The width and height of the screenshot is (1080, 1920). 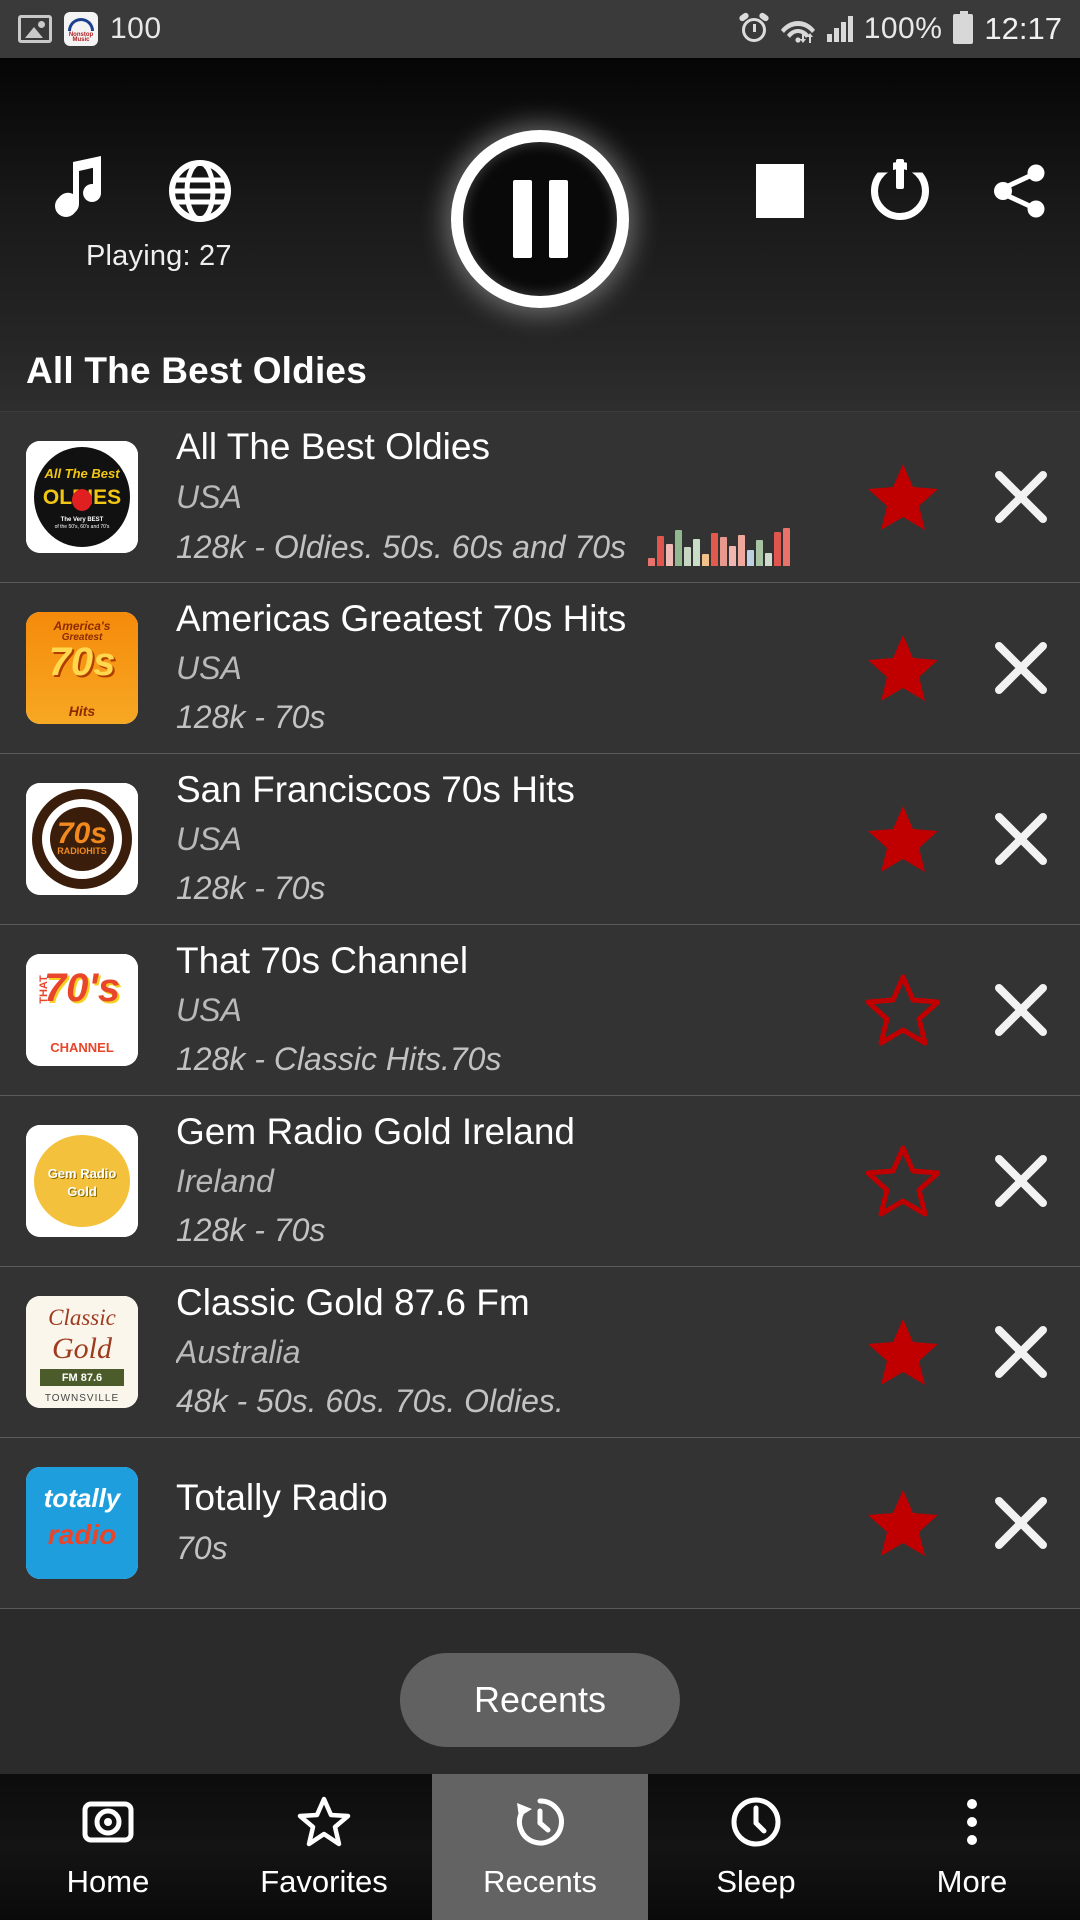 I want to click on clock-icon, so click(x=756, y=1822).